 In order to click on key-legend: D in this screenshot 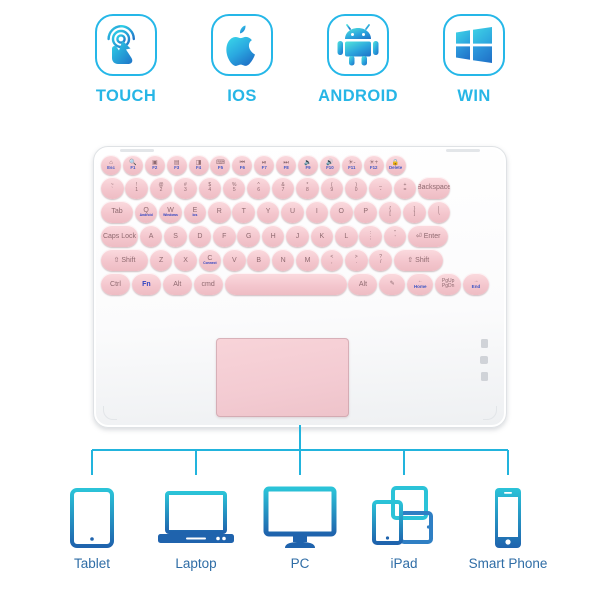, I will do `click(200, 236)`.